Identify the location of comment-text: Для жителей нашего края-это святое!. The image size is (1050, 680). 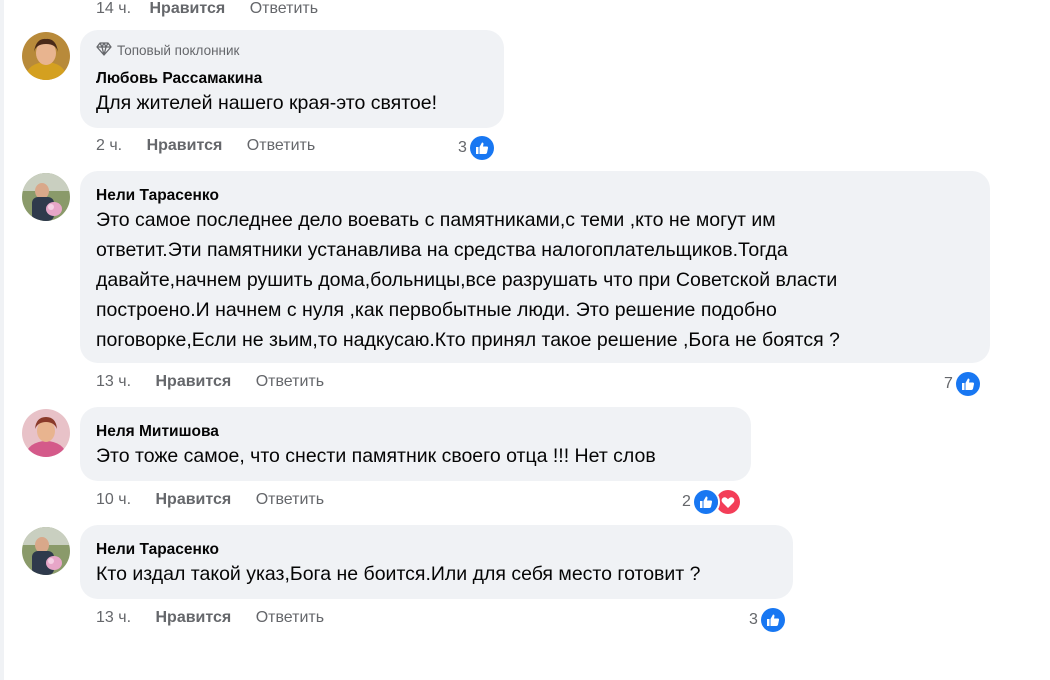
(266, 103).